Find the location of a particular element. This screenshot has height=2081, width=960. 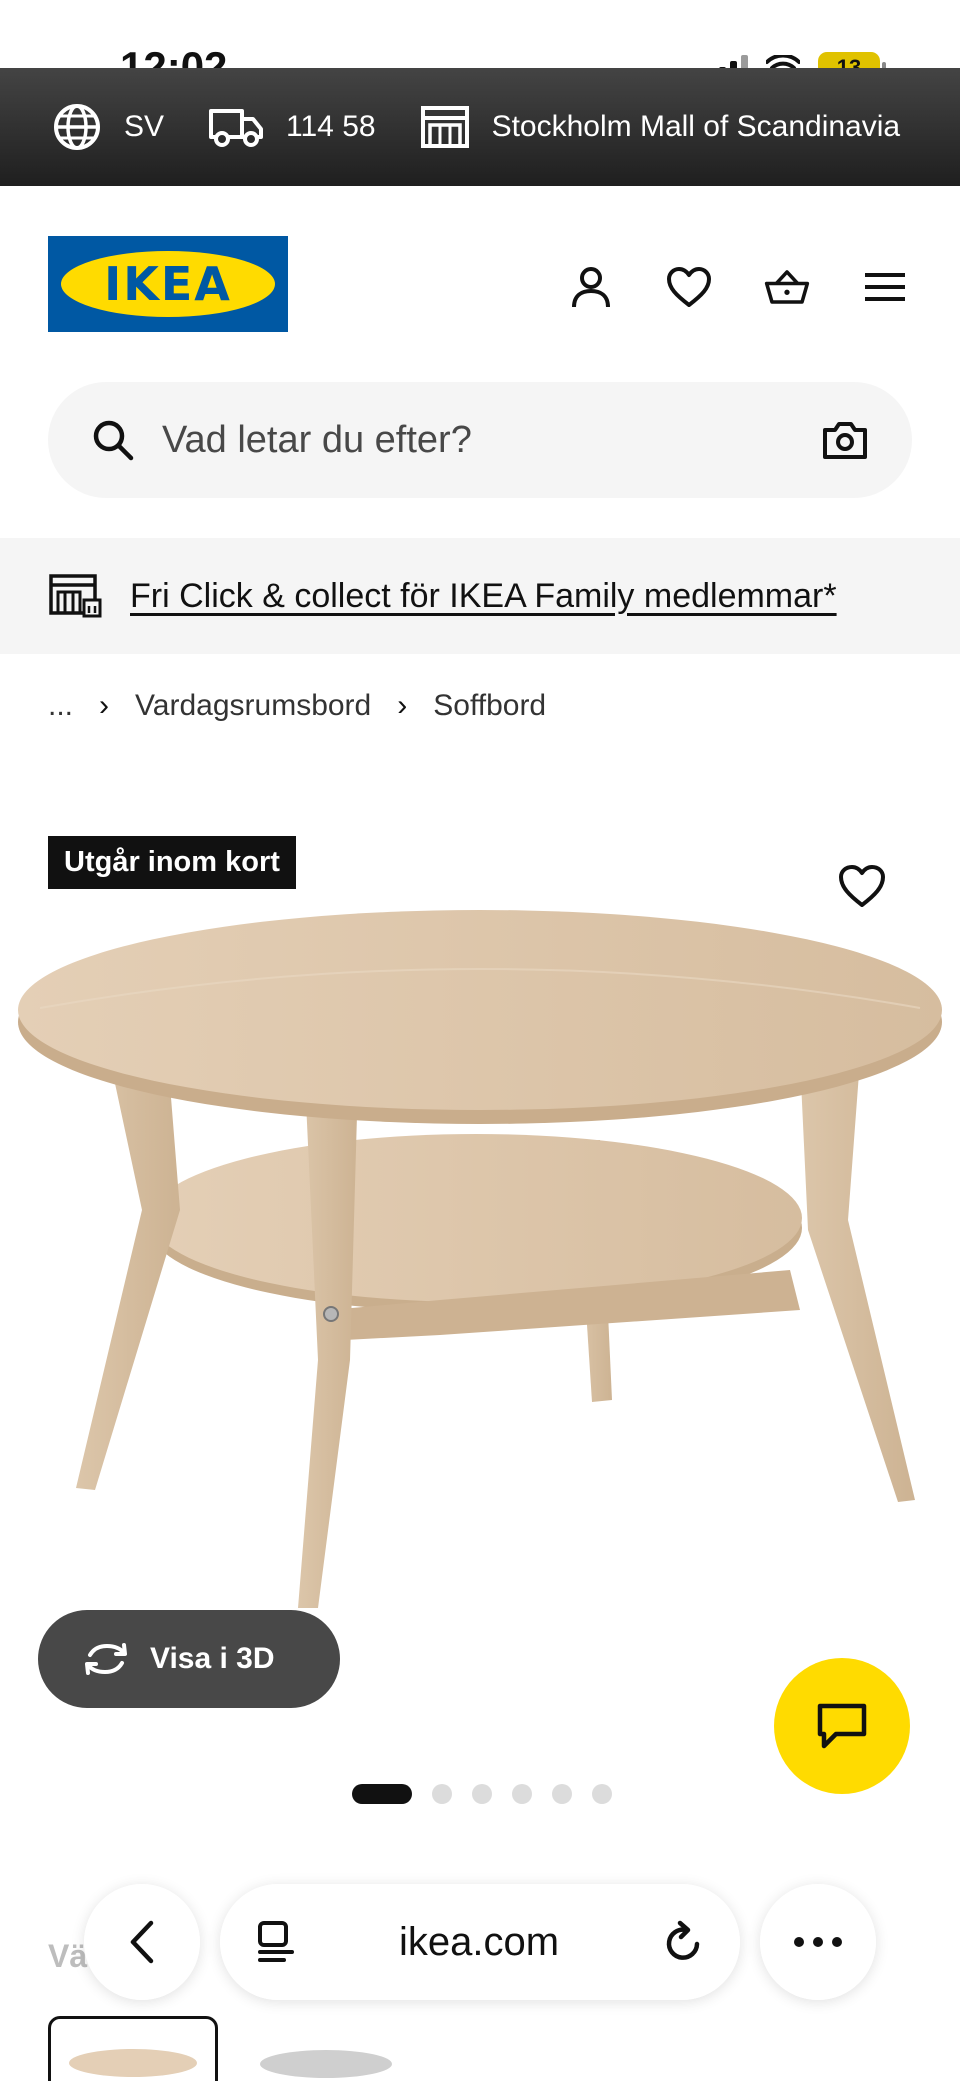

language-label: SV is located at coordinates (144, 126).